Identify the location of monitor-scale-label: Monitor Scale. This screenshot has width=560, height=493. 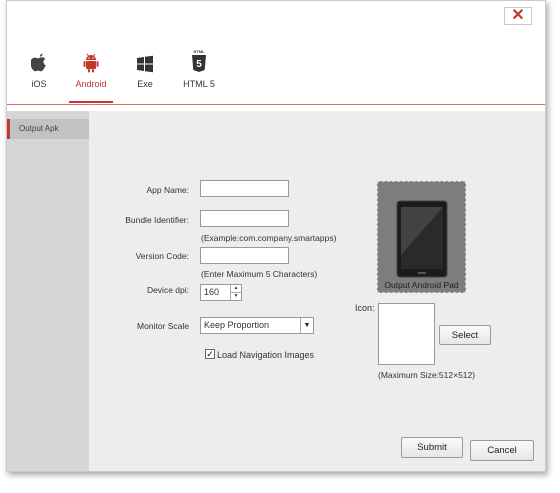
(163, 326).